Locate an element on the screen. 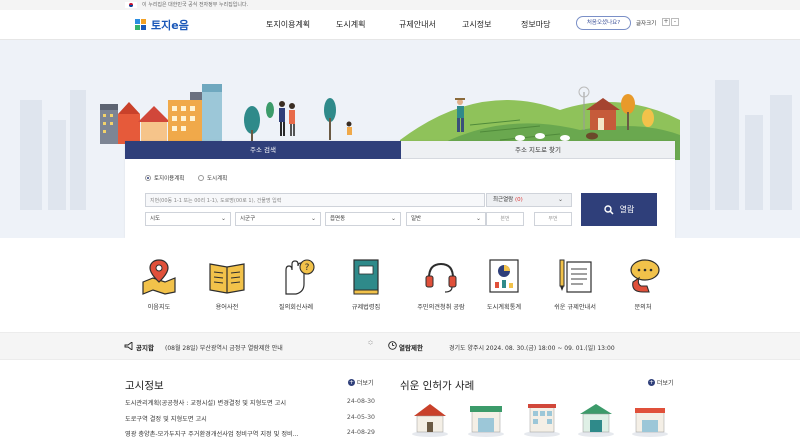 Image resolution: width=800 pixels, height=437 pixels. first-visit-button: 처음오셨나요? is located at coordinates (603, 23).